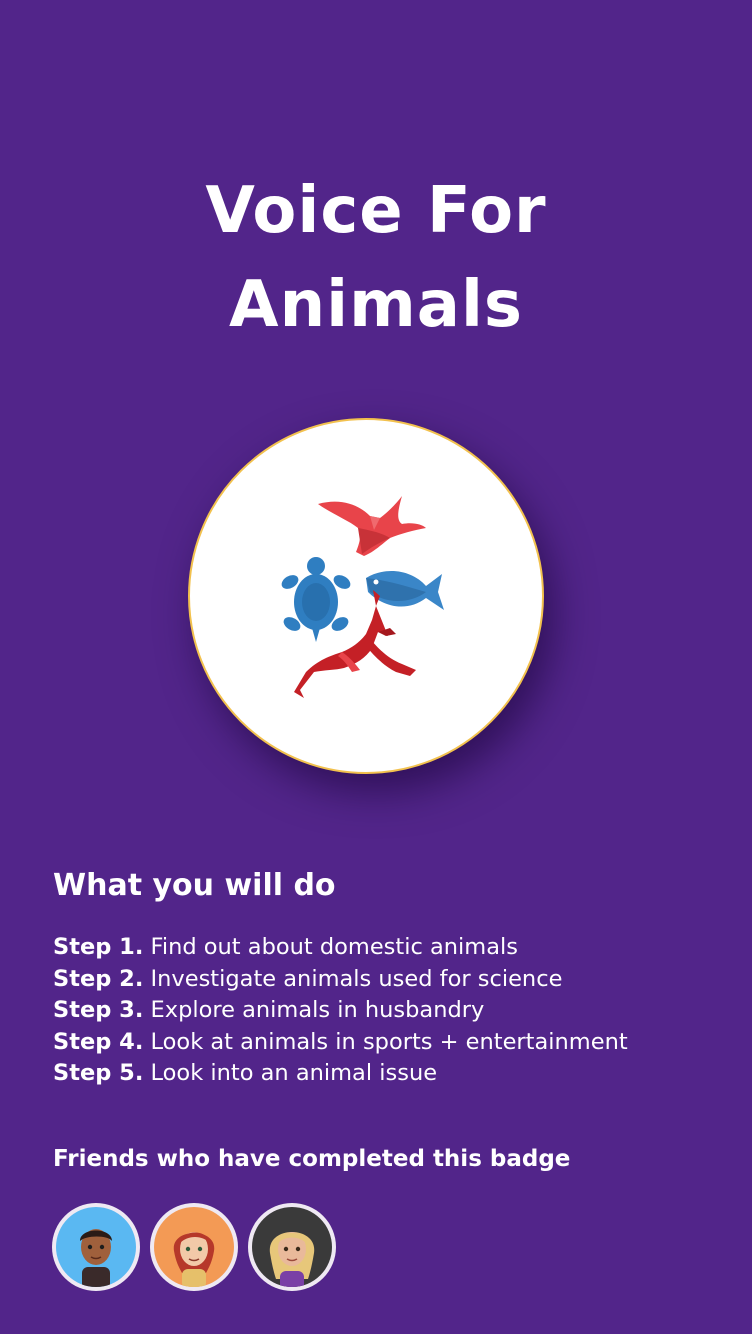  I want to click on bird-icon, so click(372, 526).